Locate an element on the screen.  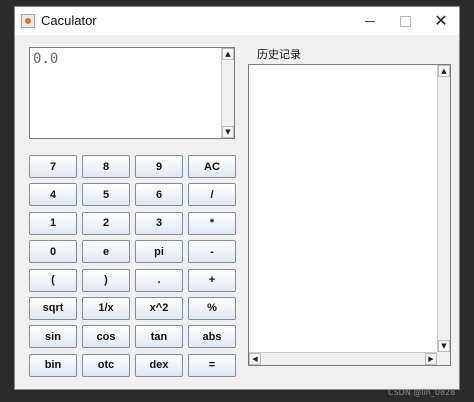
key-8-button: 8 is located at coordinates (106, 166).